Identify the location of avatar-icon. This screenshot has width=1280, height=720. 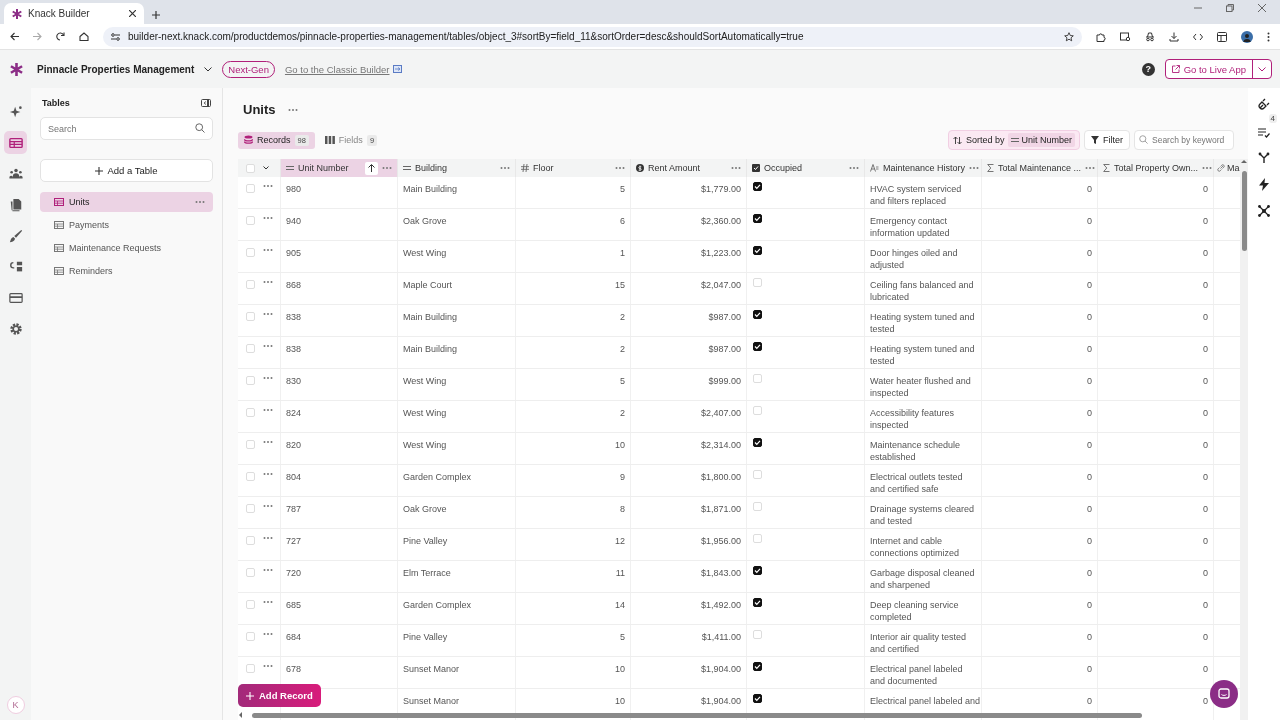
(1247, 36).